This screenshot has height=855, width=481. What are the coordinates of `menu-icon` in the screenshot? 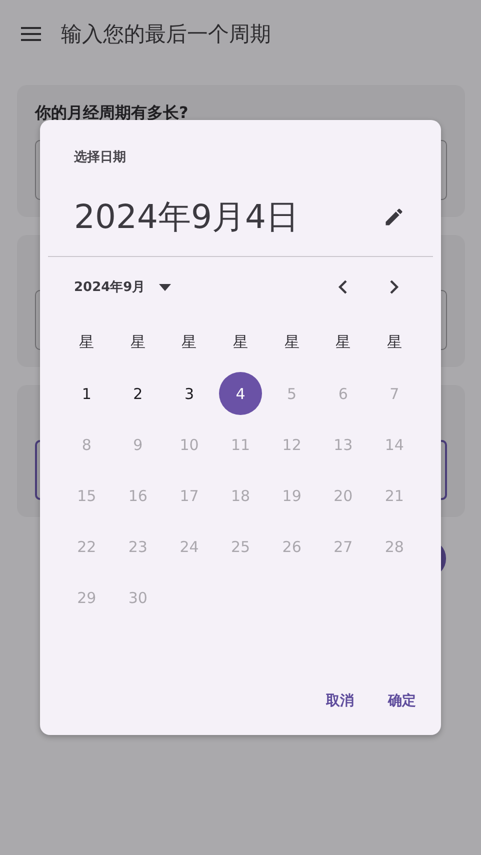 It's located at (31, 34).